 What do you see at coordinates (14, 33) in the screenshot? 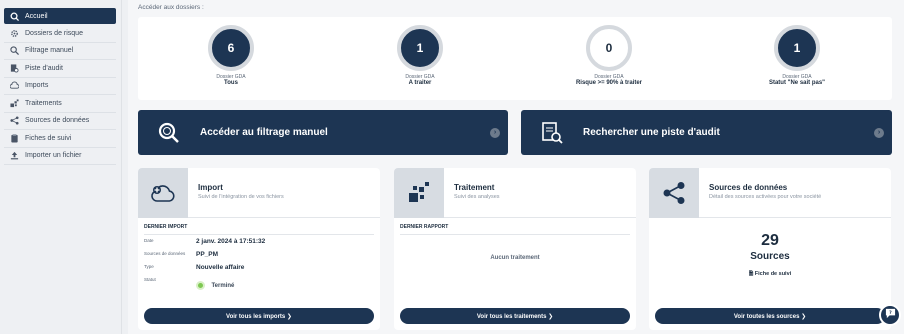
I see `gear-cluster-icon` at bounding box center [14, 33].